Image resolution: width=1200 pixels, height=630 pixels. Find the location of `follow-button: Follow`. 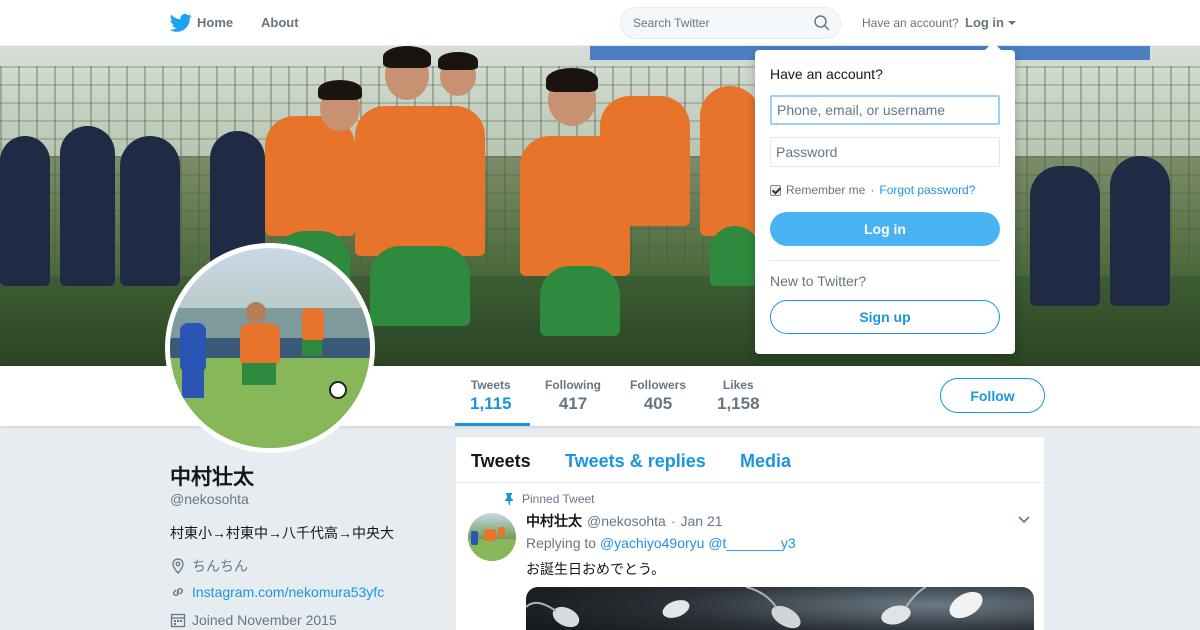

follow-button: Follow is located at coordinates (992, 395).